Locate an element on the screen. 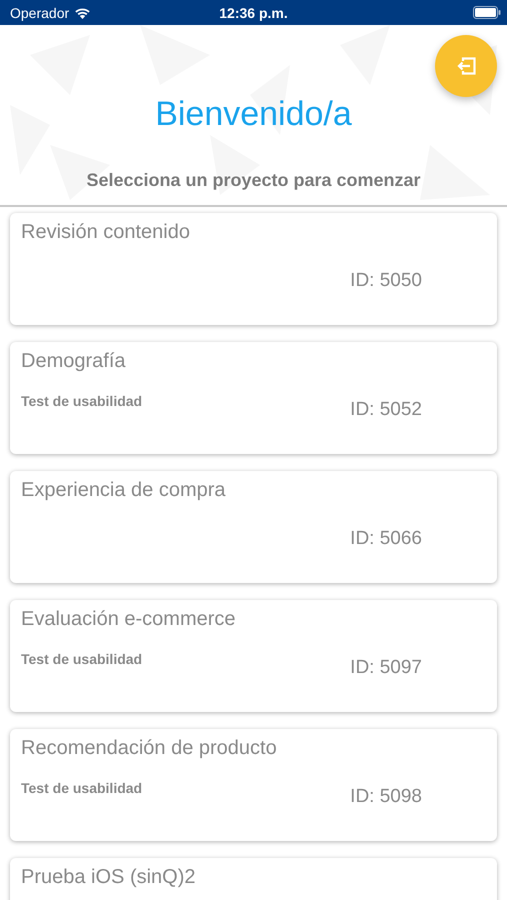 Image resolution: width=507 pixels, height=900 pixels. project-card: Prueba iOS (sinQ)2 is located at coordinates (253, 879).